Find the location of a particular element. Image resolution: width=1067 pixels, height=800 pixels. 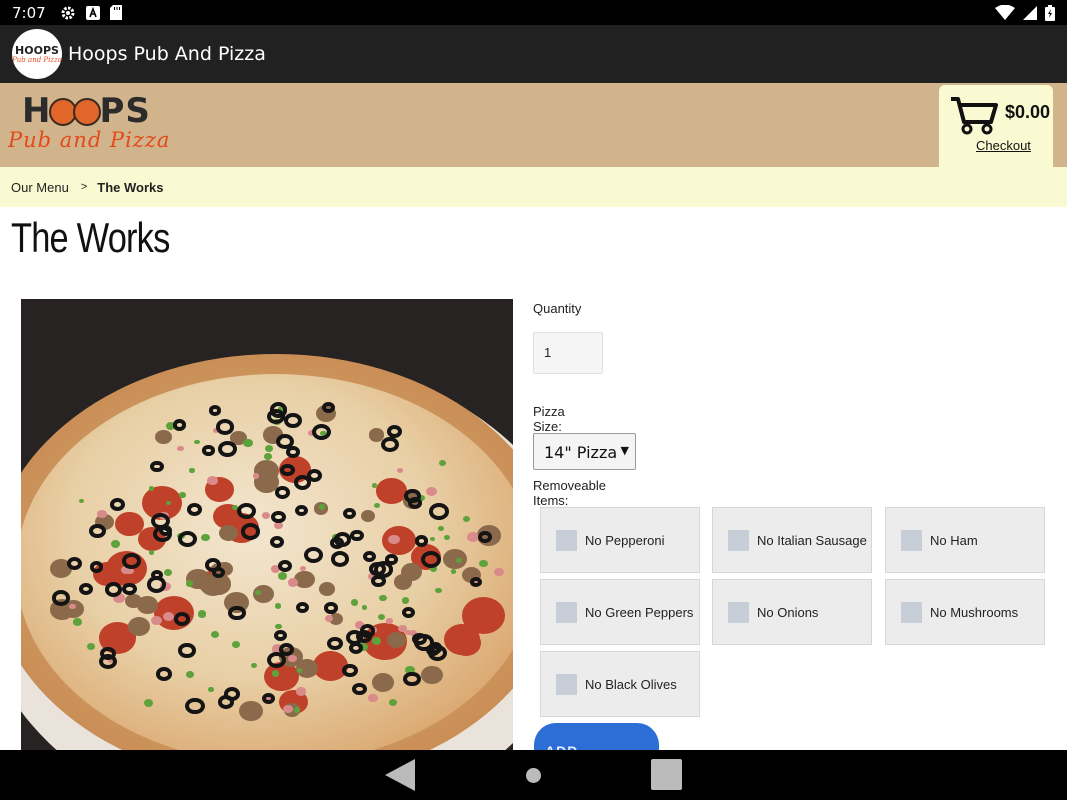

breadcrumb-our-menu: Our Menu is located at coordinates (40, 187).